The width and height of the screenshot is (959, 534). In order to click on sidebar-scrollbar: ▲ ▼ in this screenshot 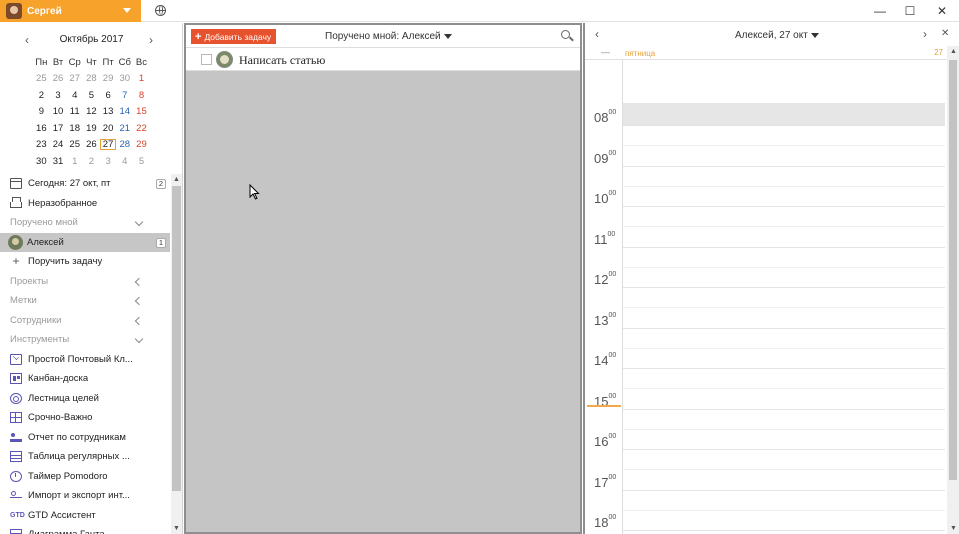, I will do `click(176, 354)`.